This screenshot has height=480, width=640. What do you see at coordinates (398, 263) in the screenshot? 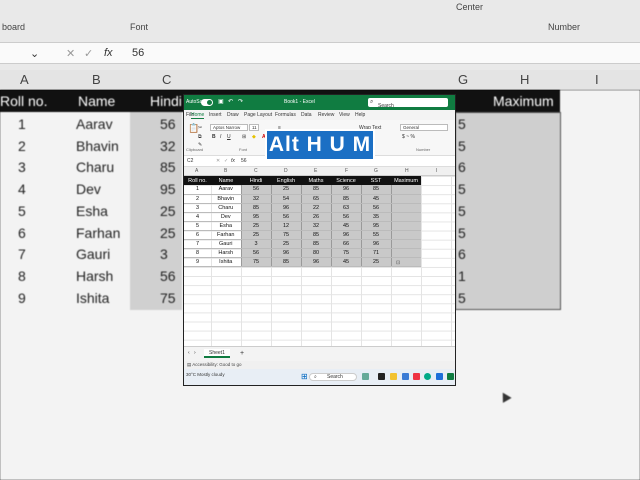
I see `quick-analysis-icon: ⊡` at bounding box center [398, 263].